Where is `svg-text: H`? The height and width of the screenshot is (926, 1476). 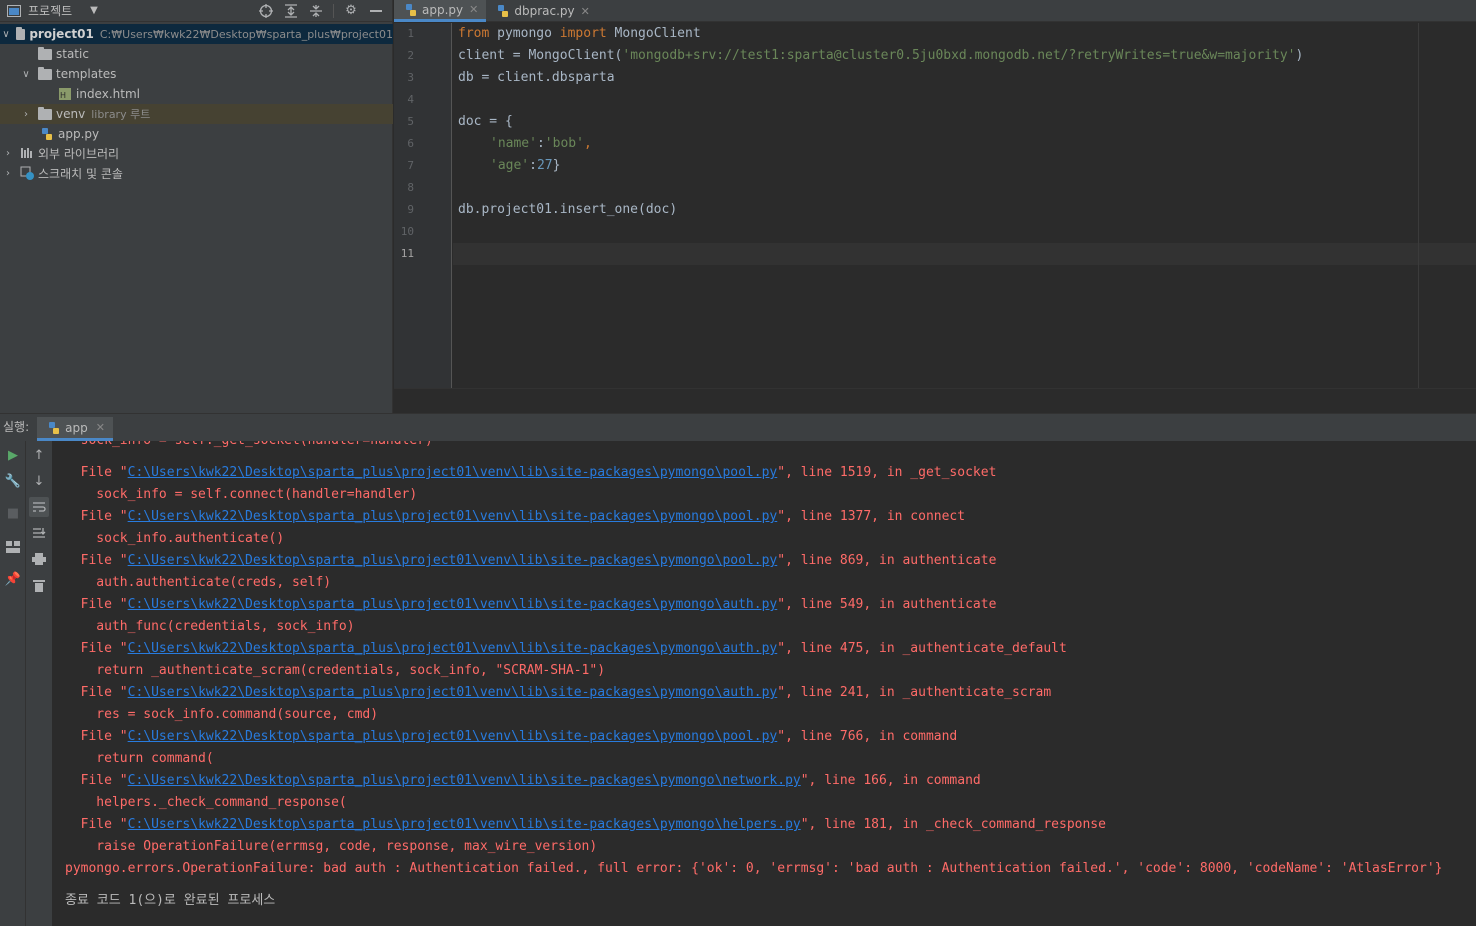
svg-text: H is located at coordinates (63, 95).